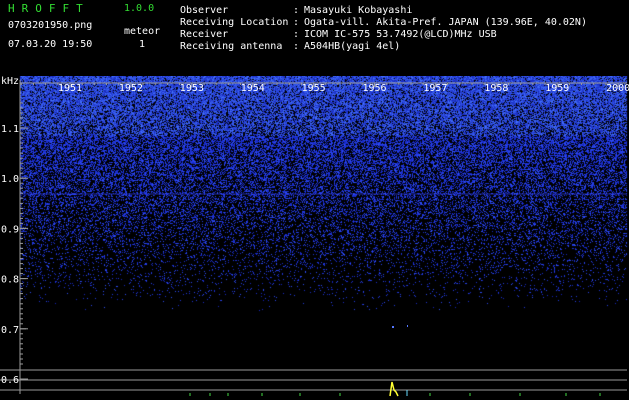  I want to click on y-tick-label: 1.1, so click(10, 129).